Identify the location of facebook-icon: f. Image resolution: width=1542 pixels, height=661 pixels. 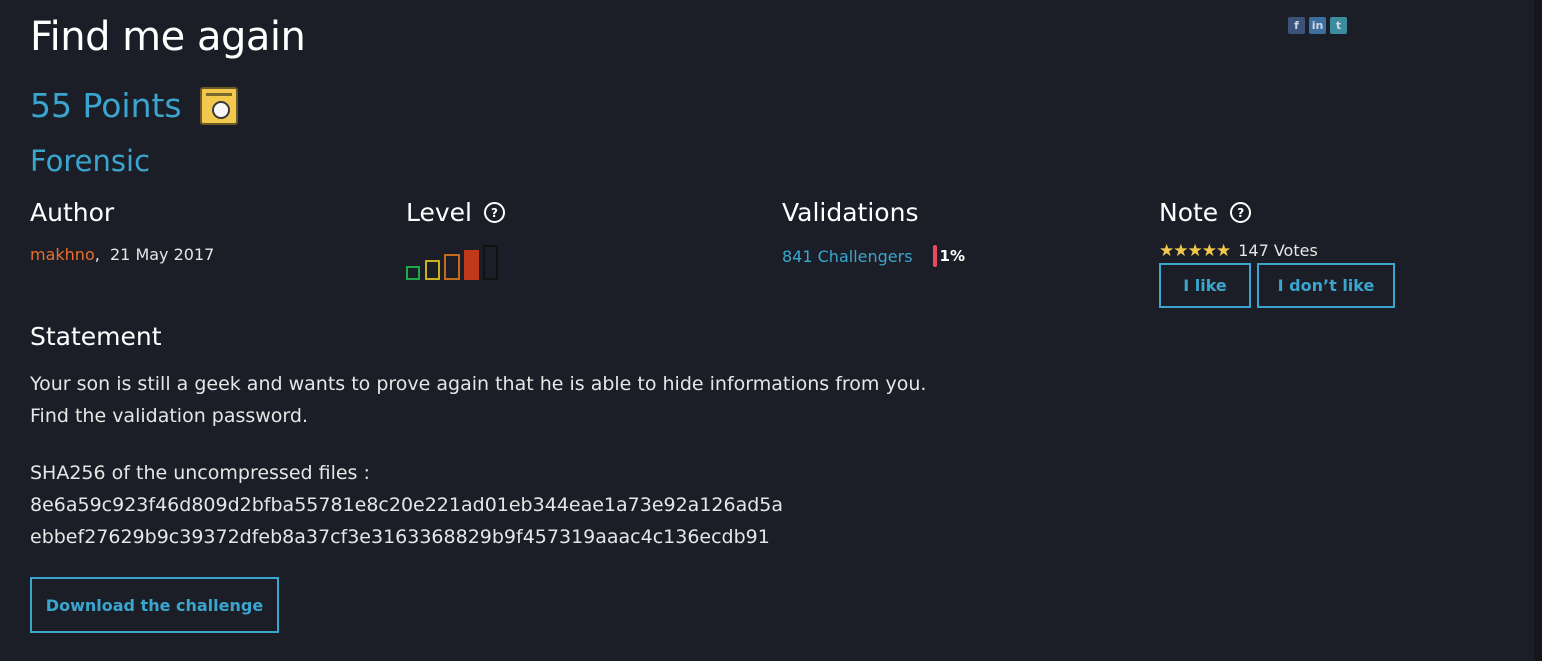
(1296, 25).